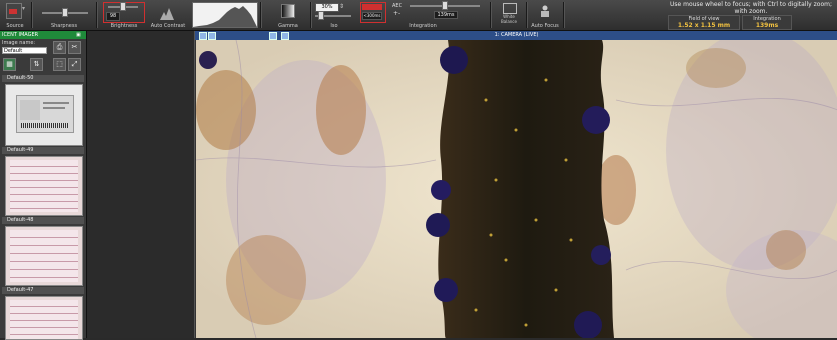 The height and width of the screenshot is (340, 837). What do you see at coordinates (123, 6) in the screenshot?
I see `brightness-slider-knob` at bounding box center [123, 6].